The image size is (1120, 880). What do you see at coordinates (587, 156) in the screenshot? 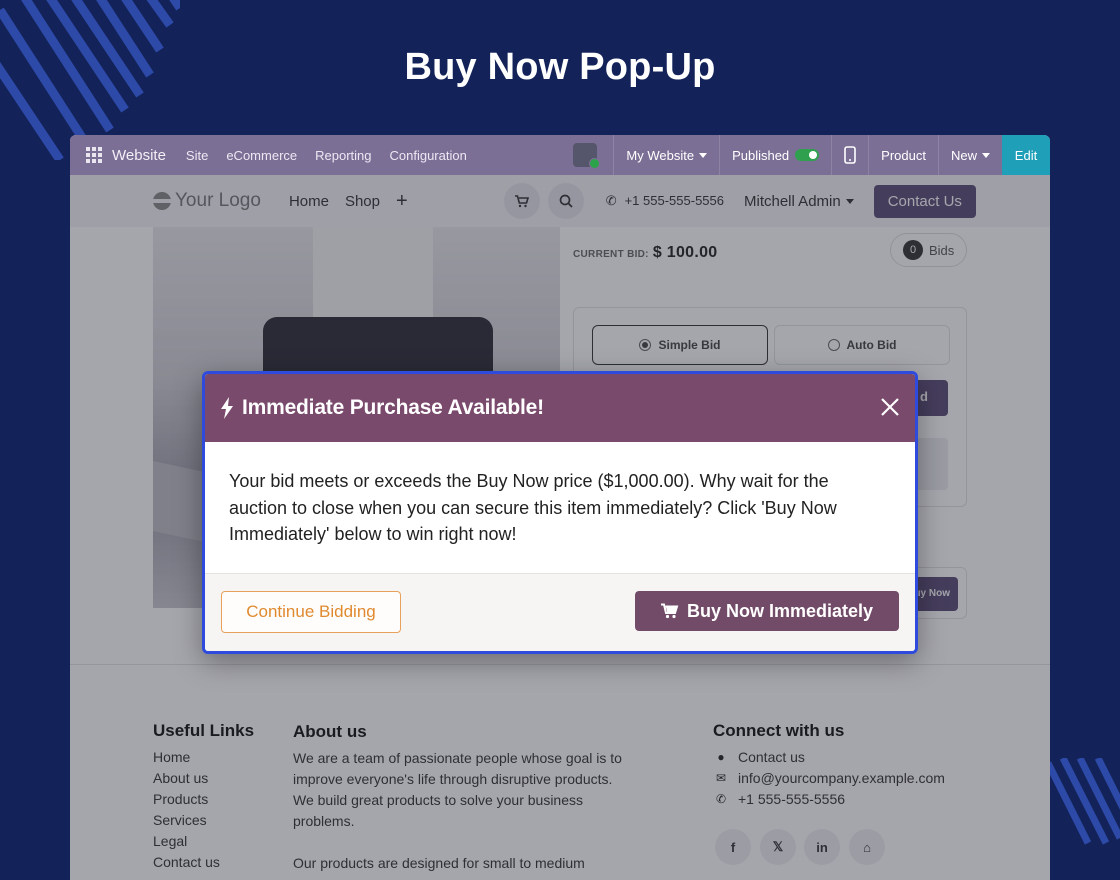
I see `user-avatar` at bounding box center [587, 156].